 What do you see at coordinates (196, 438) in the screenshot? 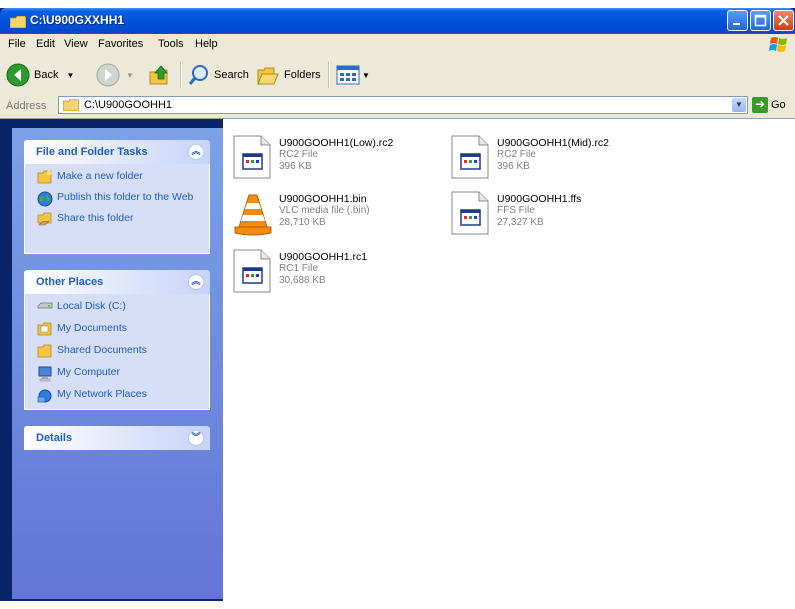
I see `expand-chevron-icon: ︾` at bounding box center [196, 438].